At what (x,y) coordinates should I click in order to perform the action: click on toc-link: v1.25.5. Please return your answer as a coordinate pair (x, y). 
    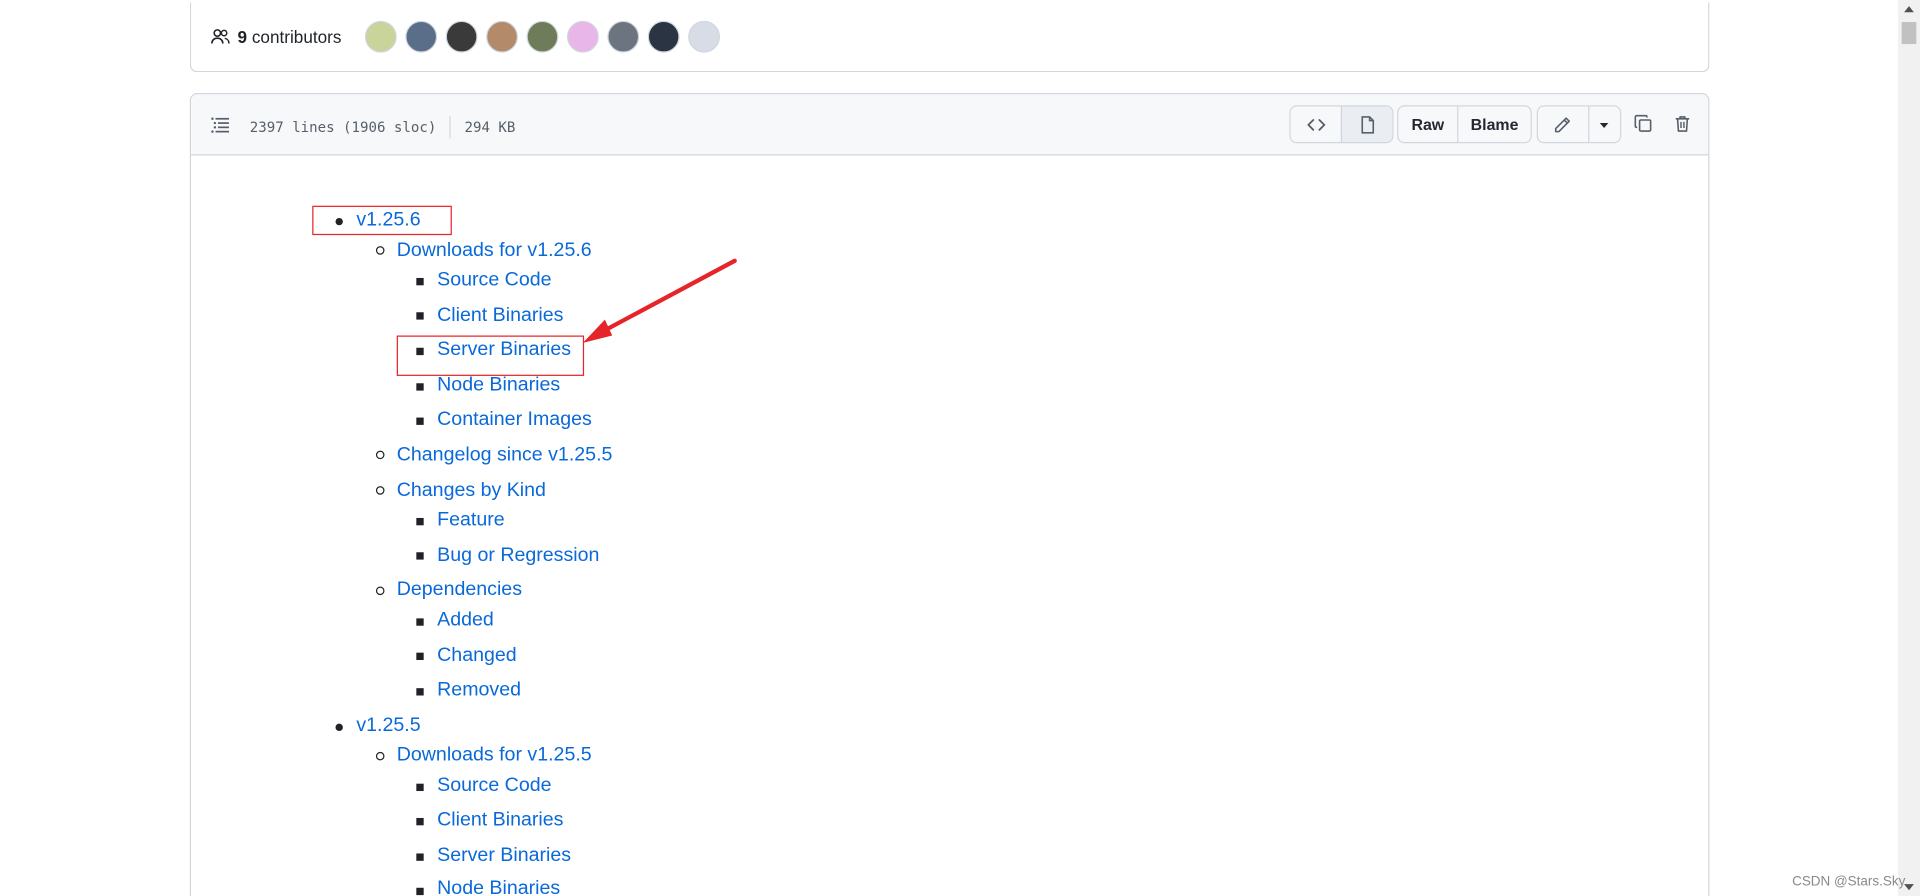
    Looking at the image, I should click on (388, 725).